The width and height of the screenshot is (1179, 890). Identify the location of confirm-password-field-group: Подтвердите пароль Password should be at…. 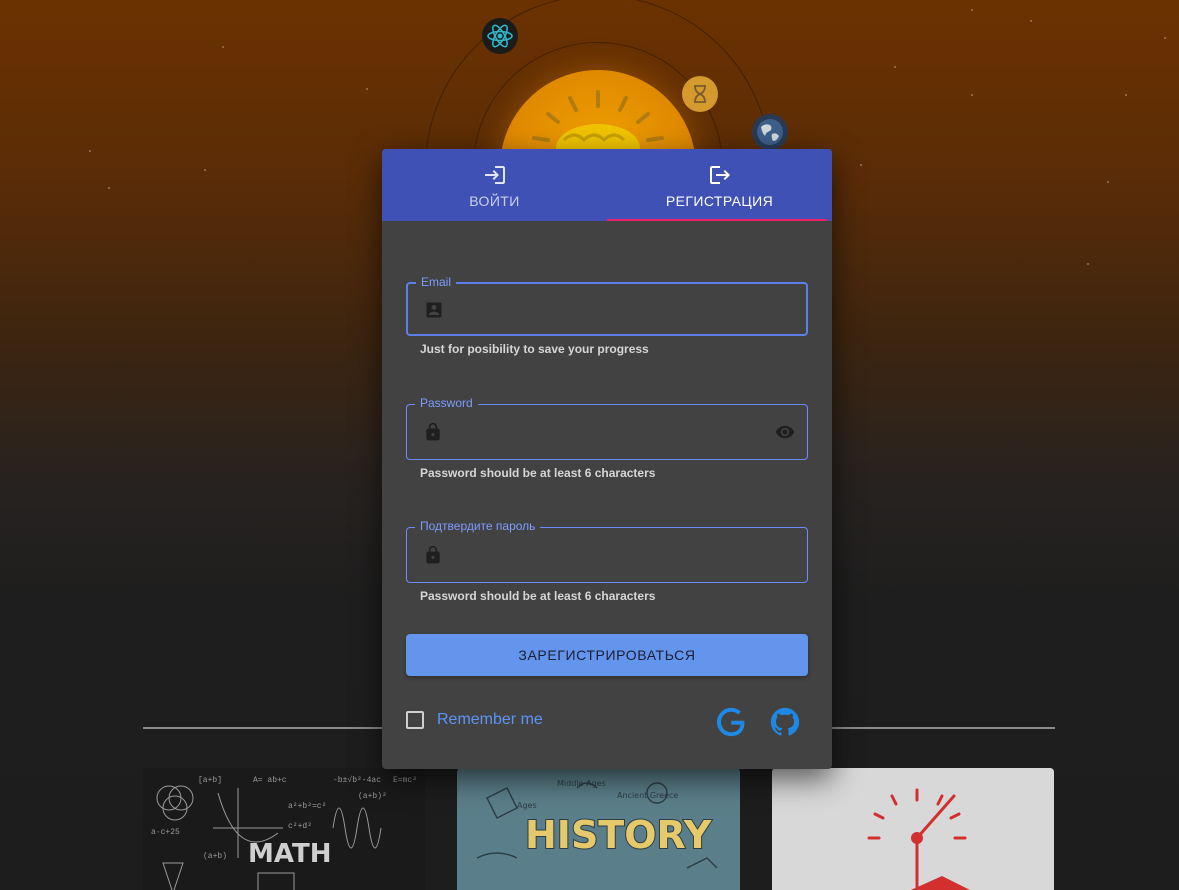
(607, 560).